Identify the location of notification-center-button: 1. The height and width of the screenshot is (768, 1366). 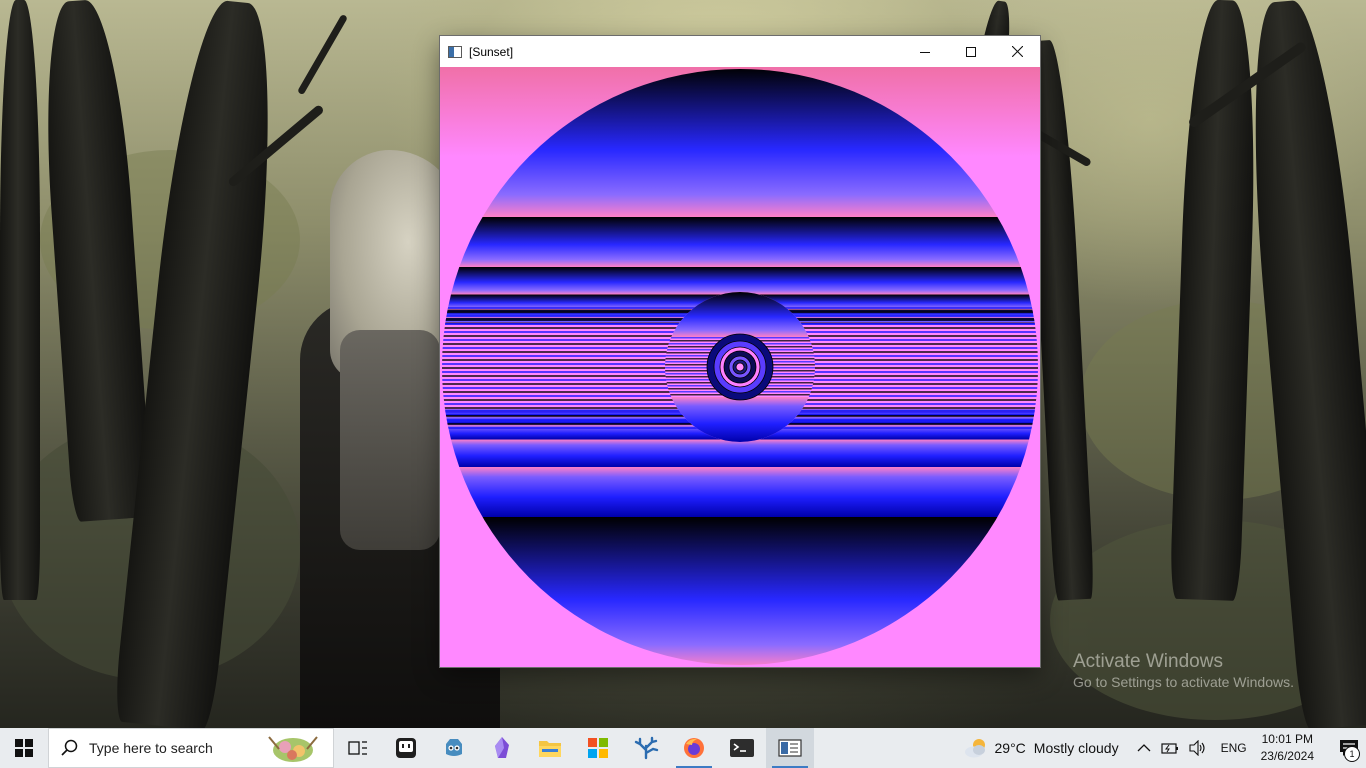
(1349, 748).